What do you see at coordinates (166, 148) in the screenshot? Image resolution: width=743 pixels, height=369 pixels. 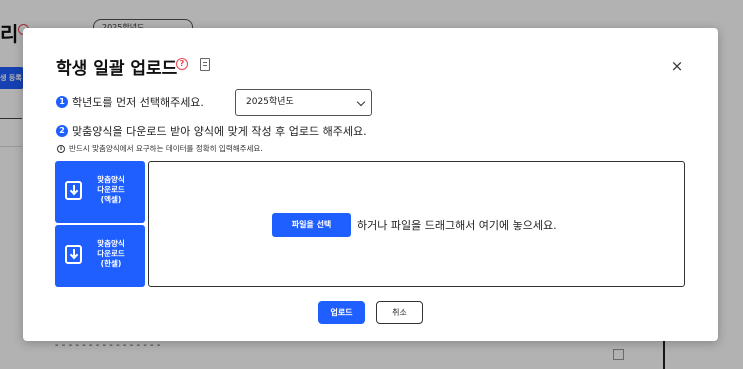 I see `notice-text: 반드시 맞춤양식에서 요구하는 데이터를 정확히 입력해주세요.` at bounding box center [166, 148].